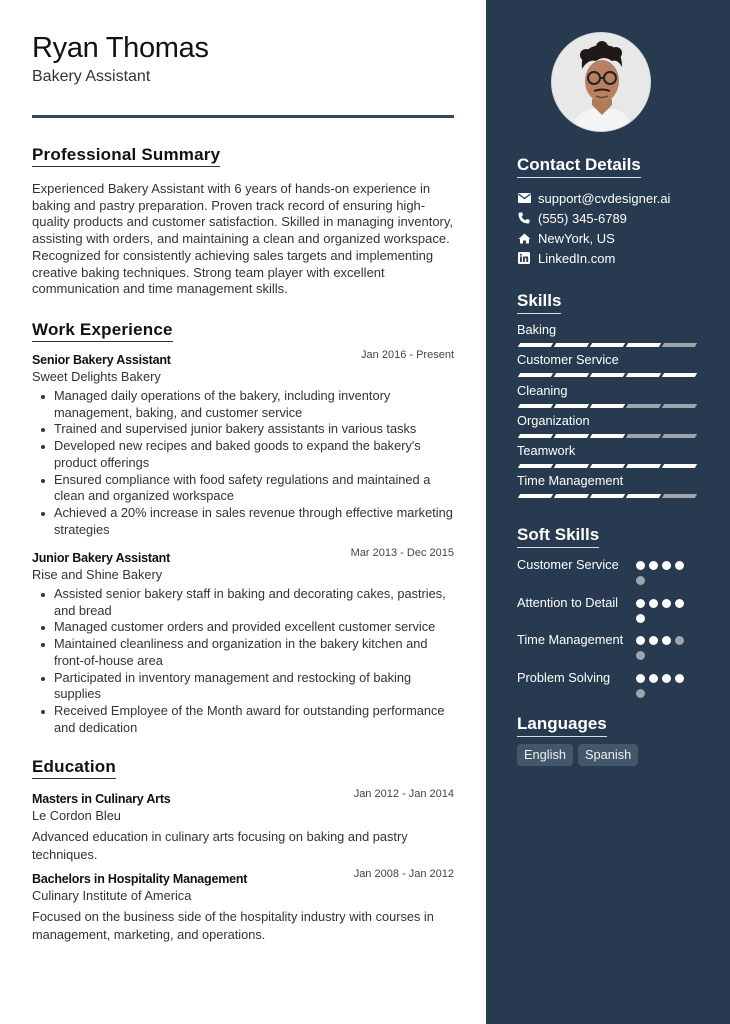 This screenshot has height=1024, width=730. Describe the element at coordinates (126, 156) in the screenshot. I see `section-title-summary: Professional Summary` at that location.